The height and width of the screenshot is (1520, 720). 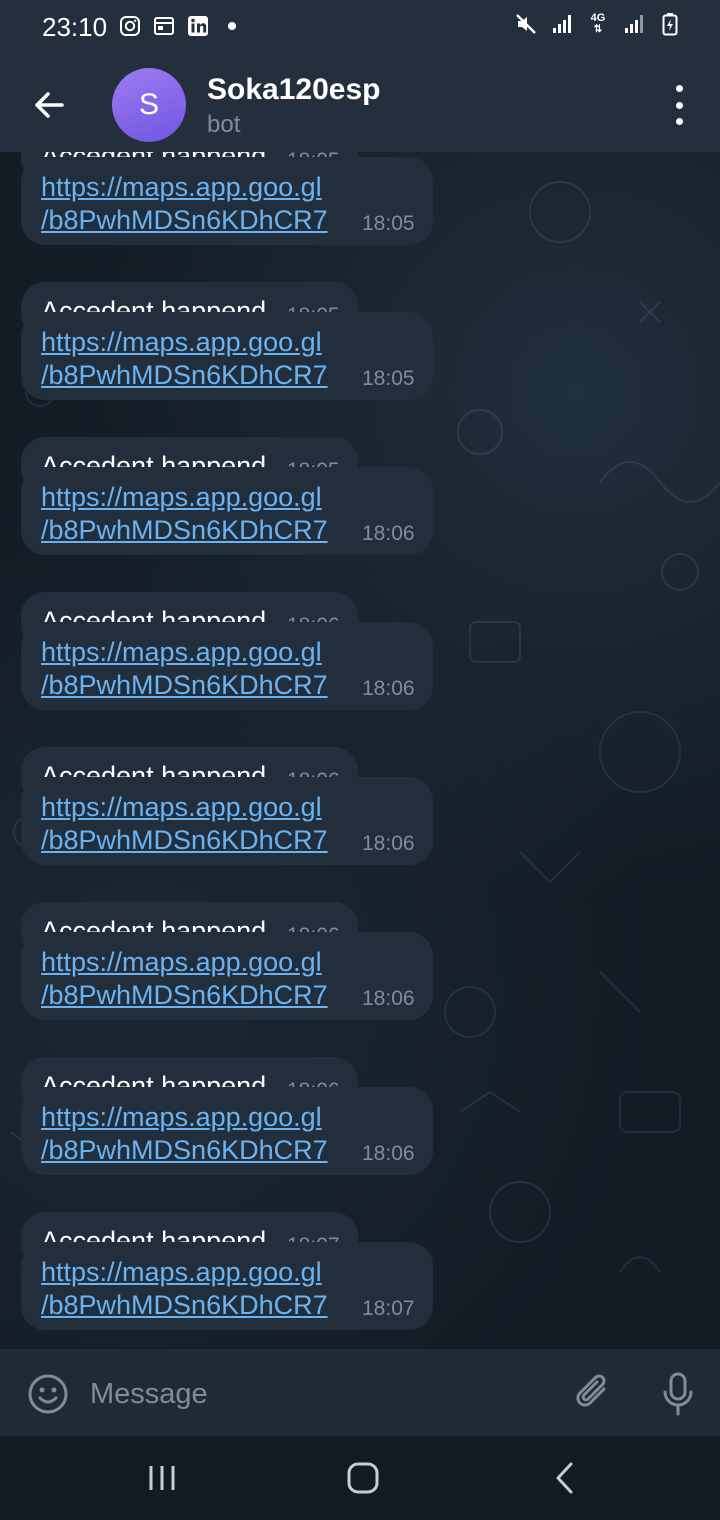 I want to click on data-arrows-icon: ⇅, so click(x=598, y=29).